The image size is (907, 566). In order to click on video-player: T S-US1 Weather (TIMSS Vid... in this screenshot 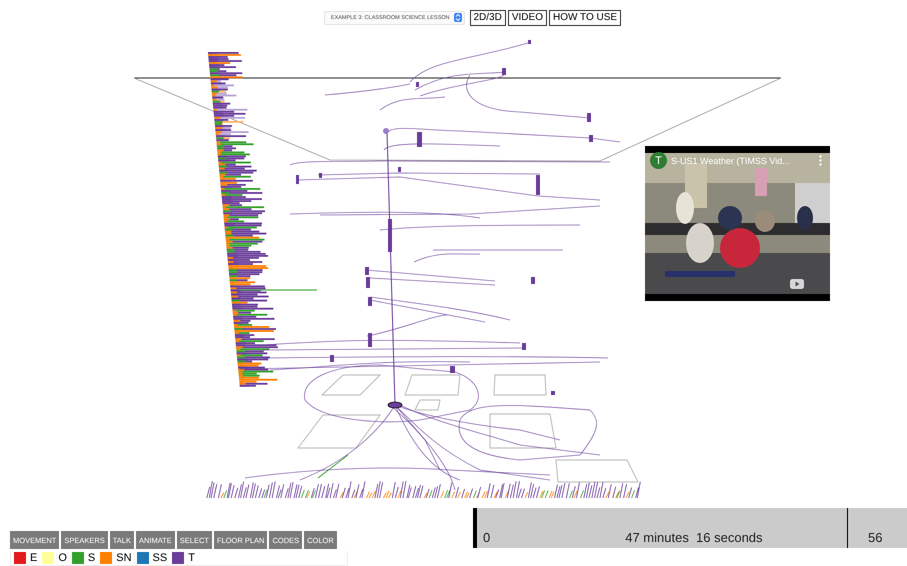, I will do `click(737, 223)`.